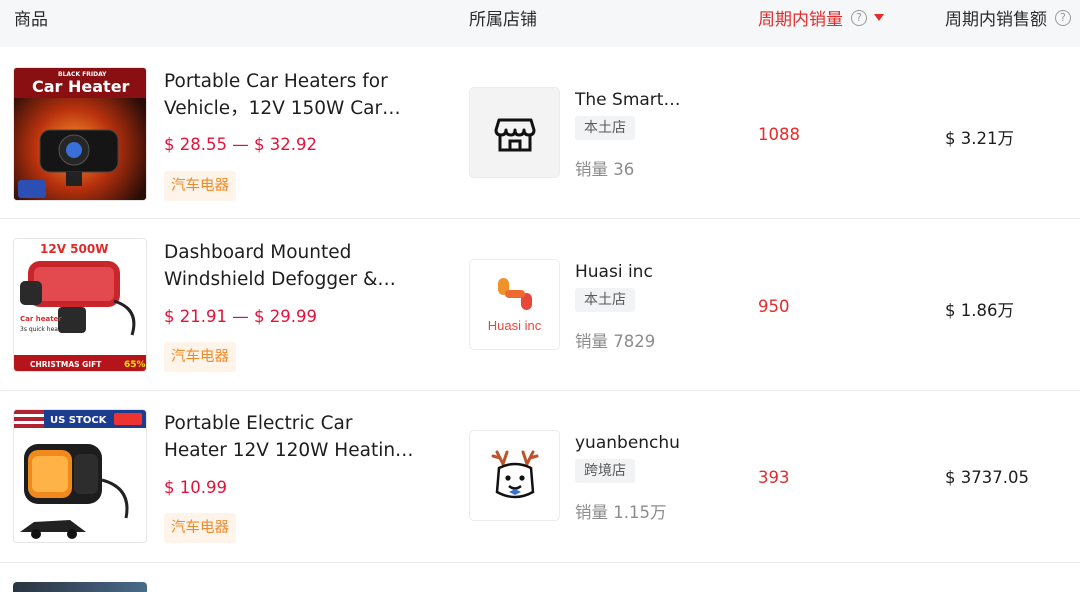 This screenshot has width=1080, height=592. Describe the element at coordinates (627, 443) in the screenshot. I see `shop-name: yuanbenchu` at that location.